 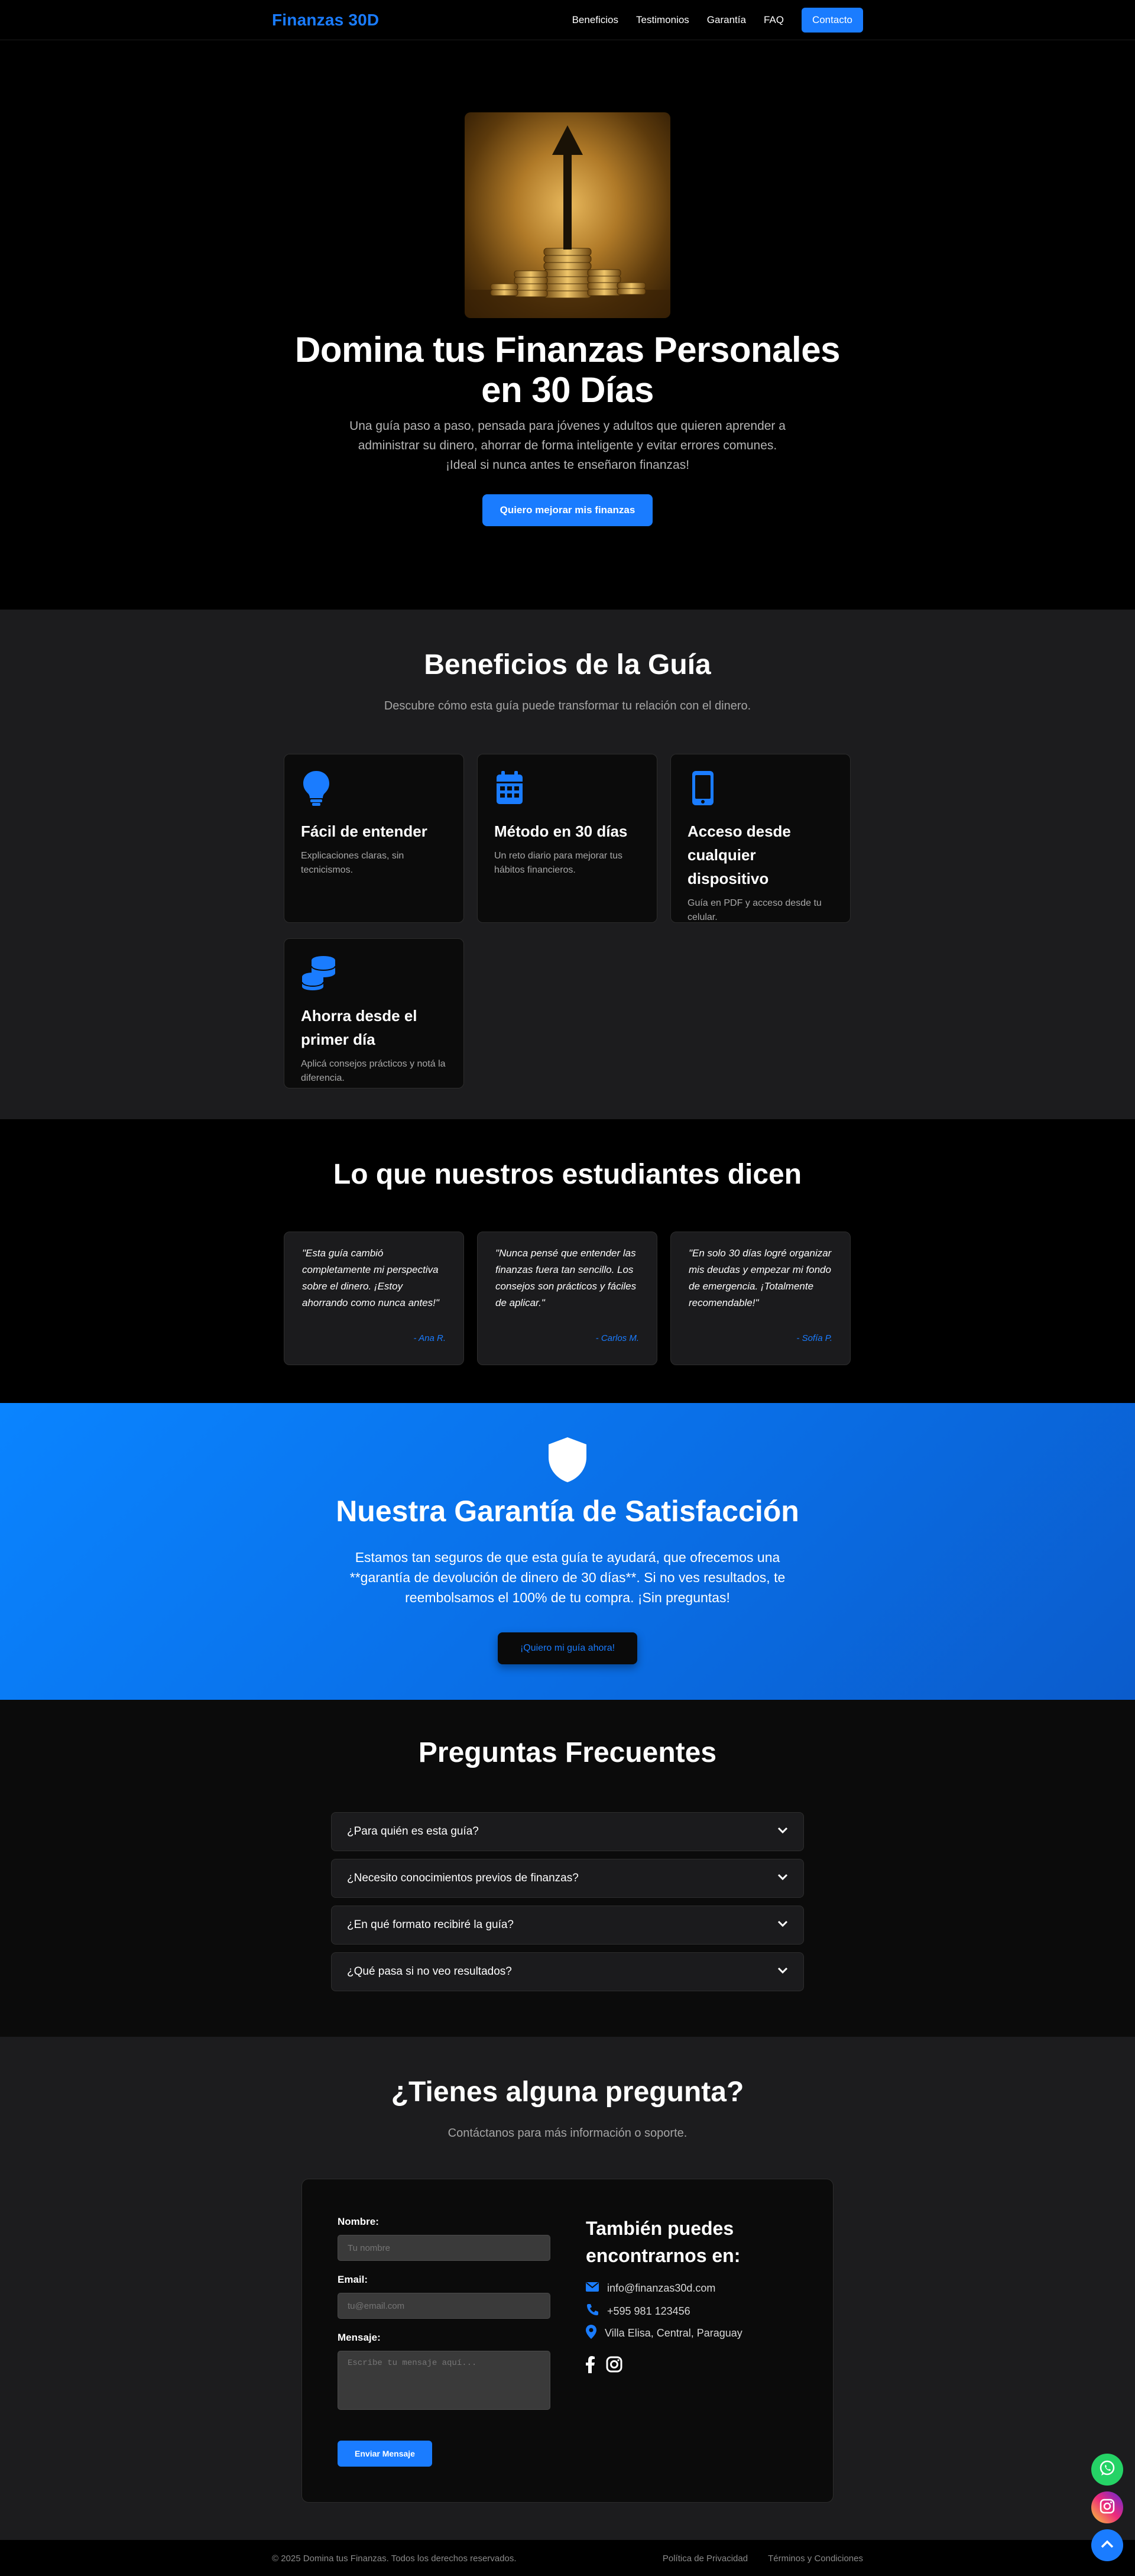 What do you see at coordinates (567, 1971) in the screenshot?
I see `faq-item: ¿Qué pasa si no veo resultados?` at bounding box center [567, 1971].